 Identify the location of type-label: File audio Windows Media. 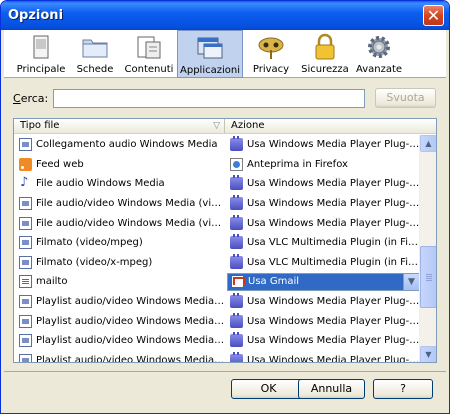
(100, 184).